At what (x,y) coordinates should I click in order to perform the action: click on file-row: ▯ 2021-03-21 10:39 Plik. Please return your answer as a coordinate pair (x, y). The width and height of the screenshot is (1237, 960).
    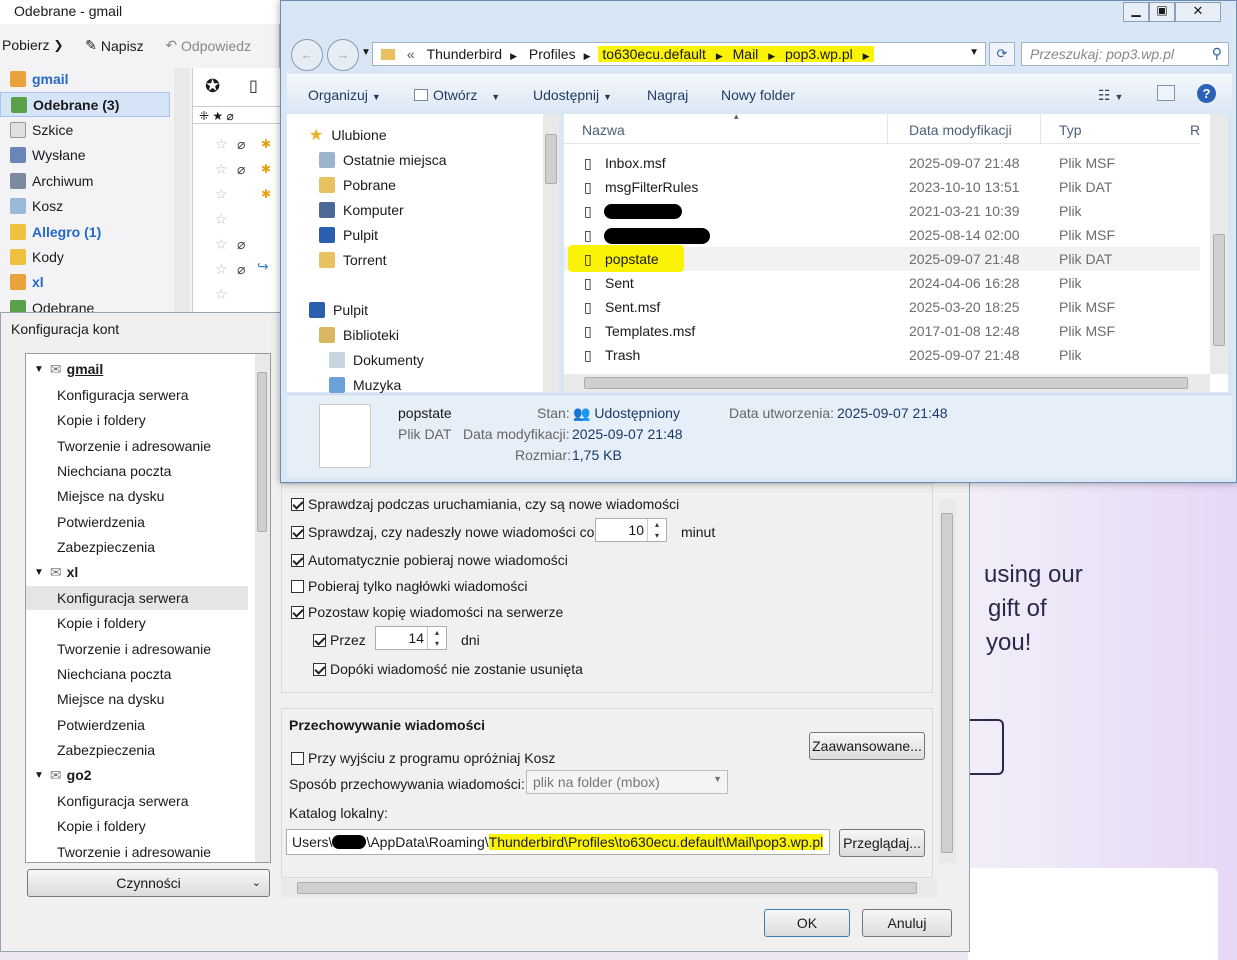
    Looking at the image, I should click on (882, 211).